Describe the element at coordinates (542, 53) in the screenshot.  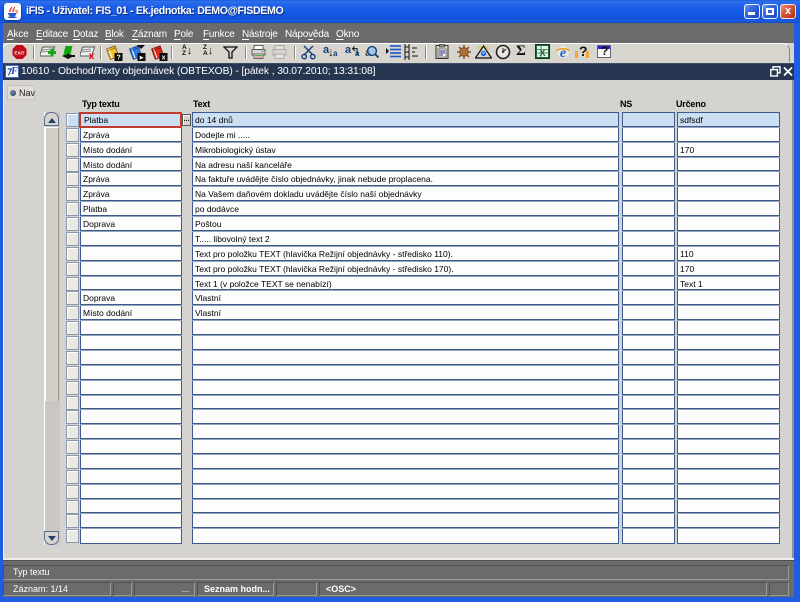
I see `svg-text: X` at that location.